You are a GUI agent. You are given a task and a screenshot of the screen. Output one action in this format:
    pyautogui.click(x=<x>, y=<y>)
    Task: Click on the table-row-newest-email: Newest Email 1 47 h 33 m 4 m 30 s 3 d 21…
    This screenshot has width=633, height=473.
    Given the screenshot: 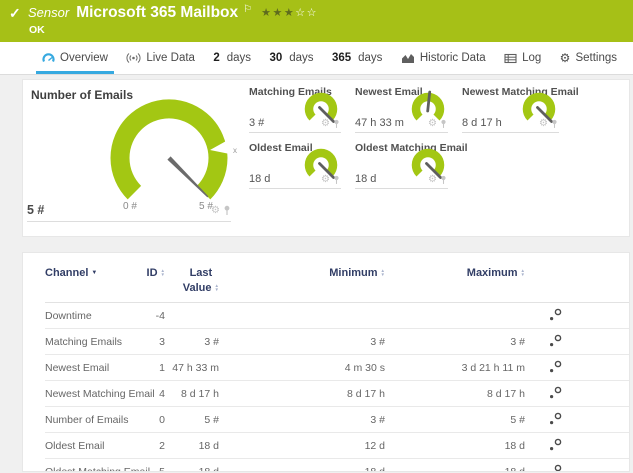 What is the action you would take?
    pyautogui.click(x=337, y=368)
    